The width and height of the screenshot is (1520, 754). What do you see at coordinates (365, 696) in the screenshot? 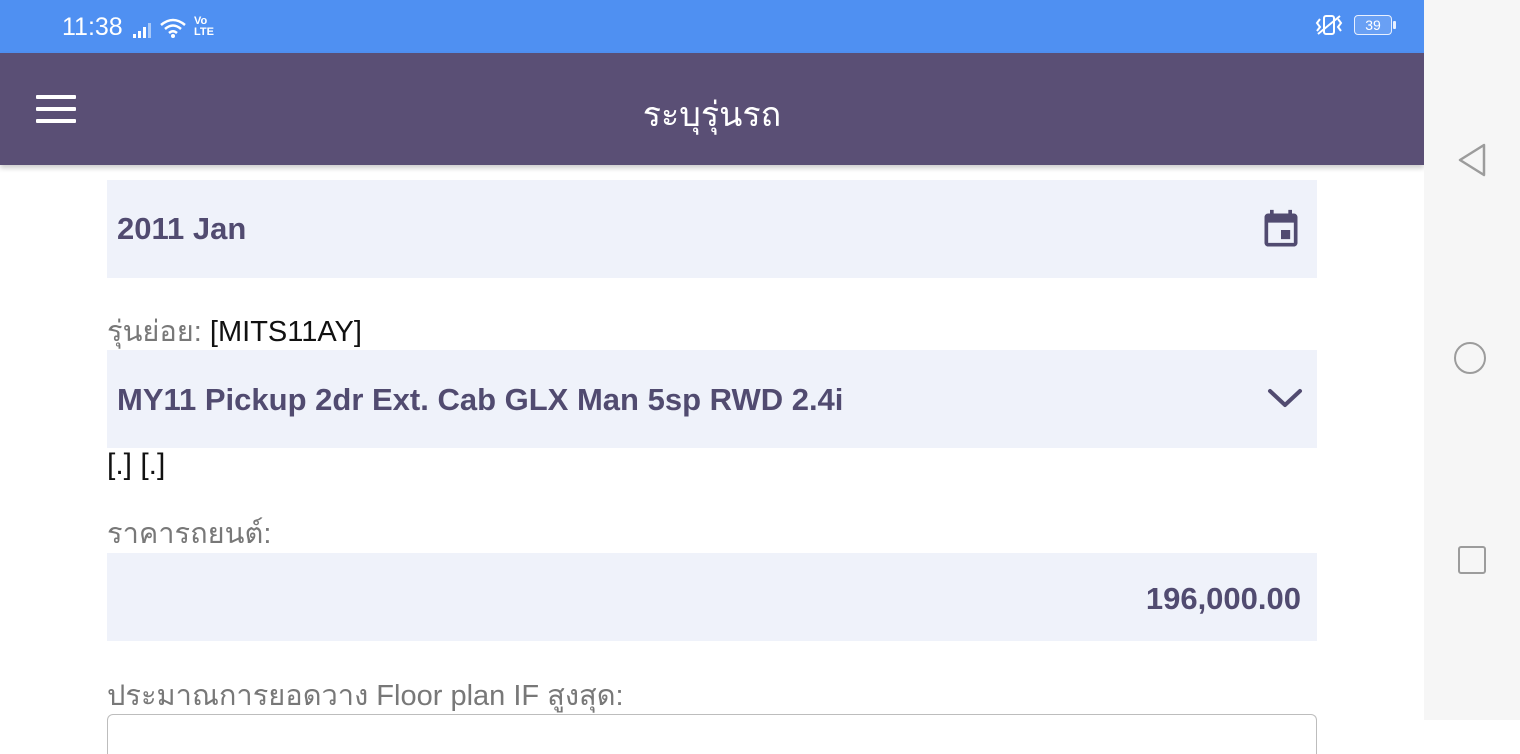
I see `floor-plan-label: ประมาณการยอดวาง Floor plan IF สูงสุด:` at bounding box center [365, 696].